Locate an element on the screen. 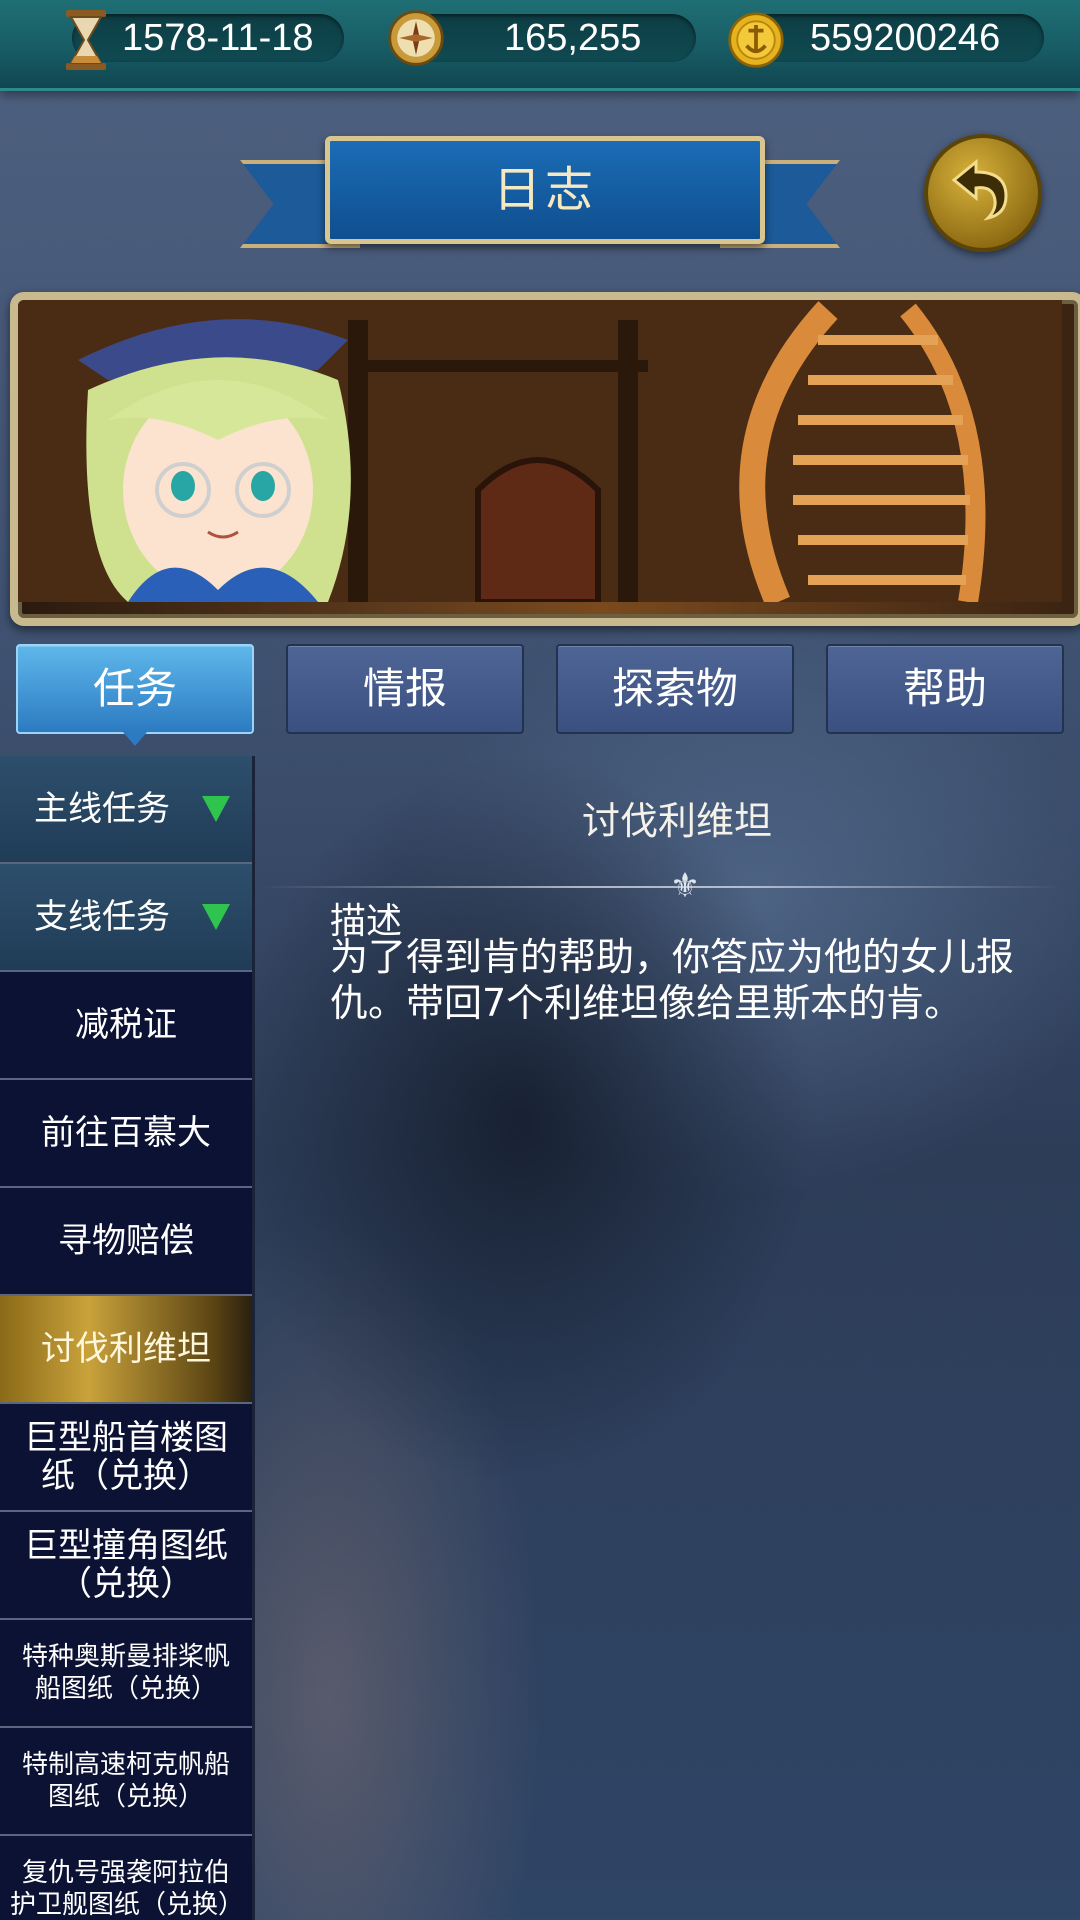  list-item-label: 支线任务 is located at coordinates (102, 917).